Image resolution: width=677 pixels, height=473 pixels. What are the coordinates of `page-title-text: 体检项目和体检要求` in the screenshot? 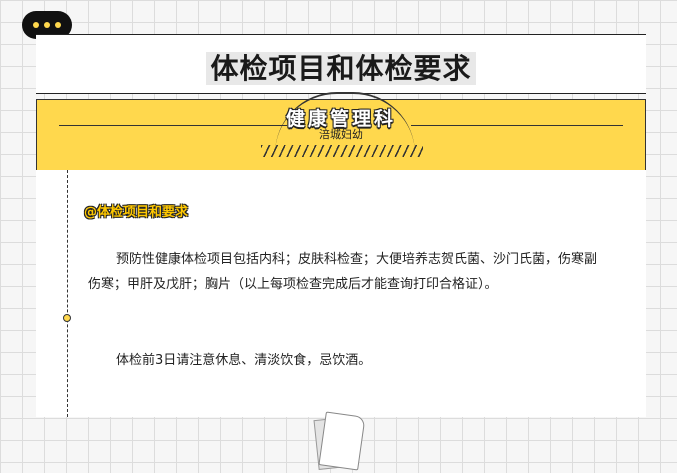 It's located at (341, 68).